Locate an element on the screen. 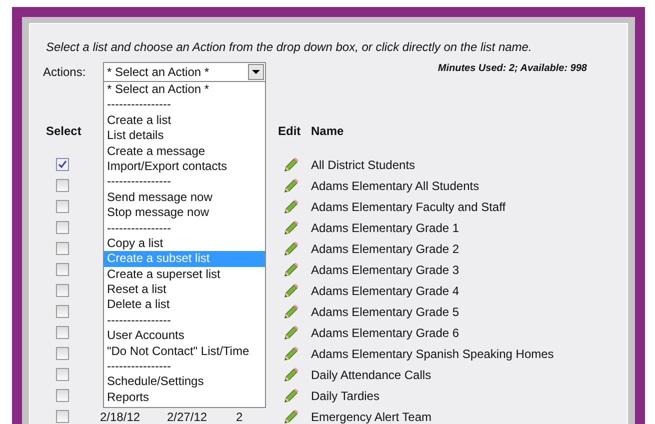 The width and height of the screenshot is (655, 424). list-name-link: Emergency Alert Team is located at coordinates (371, 417).